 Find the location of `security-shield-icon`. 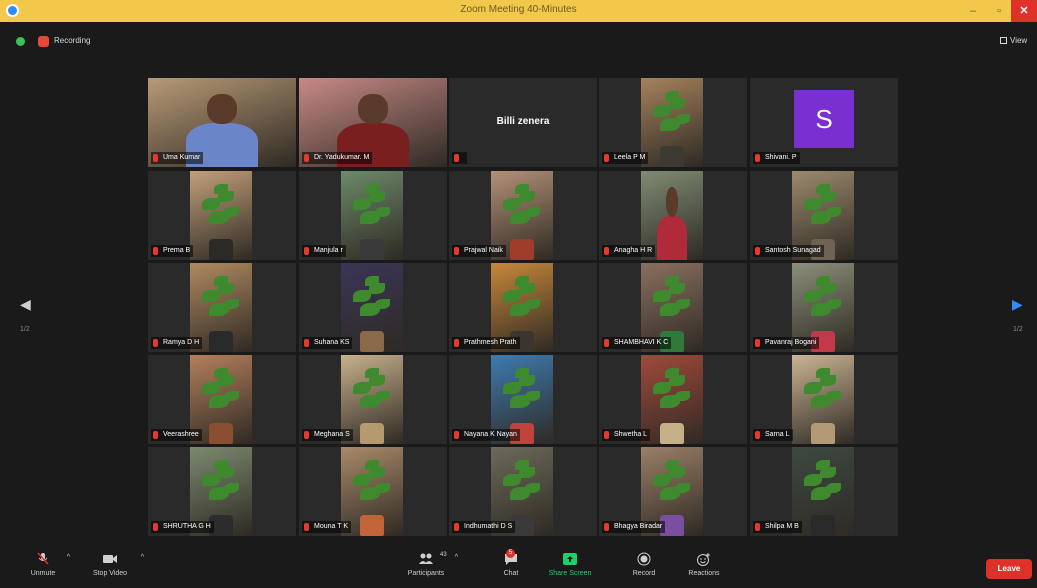

security-shield-icon is located at coordinates (20, 41).